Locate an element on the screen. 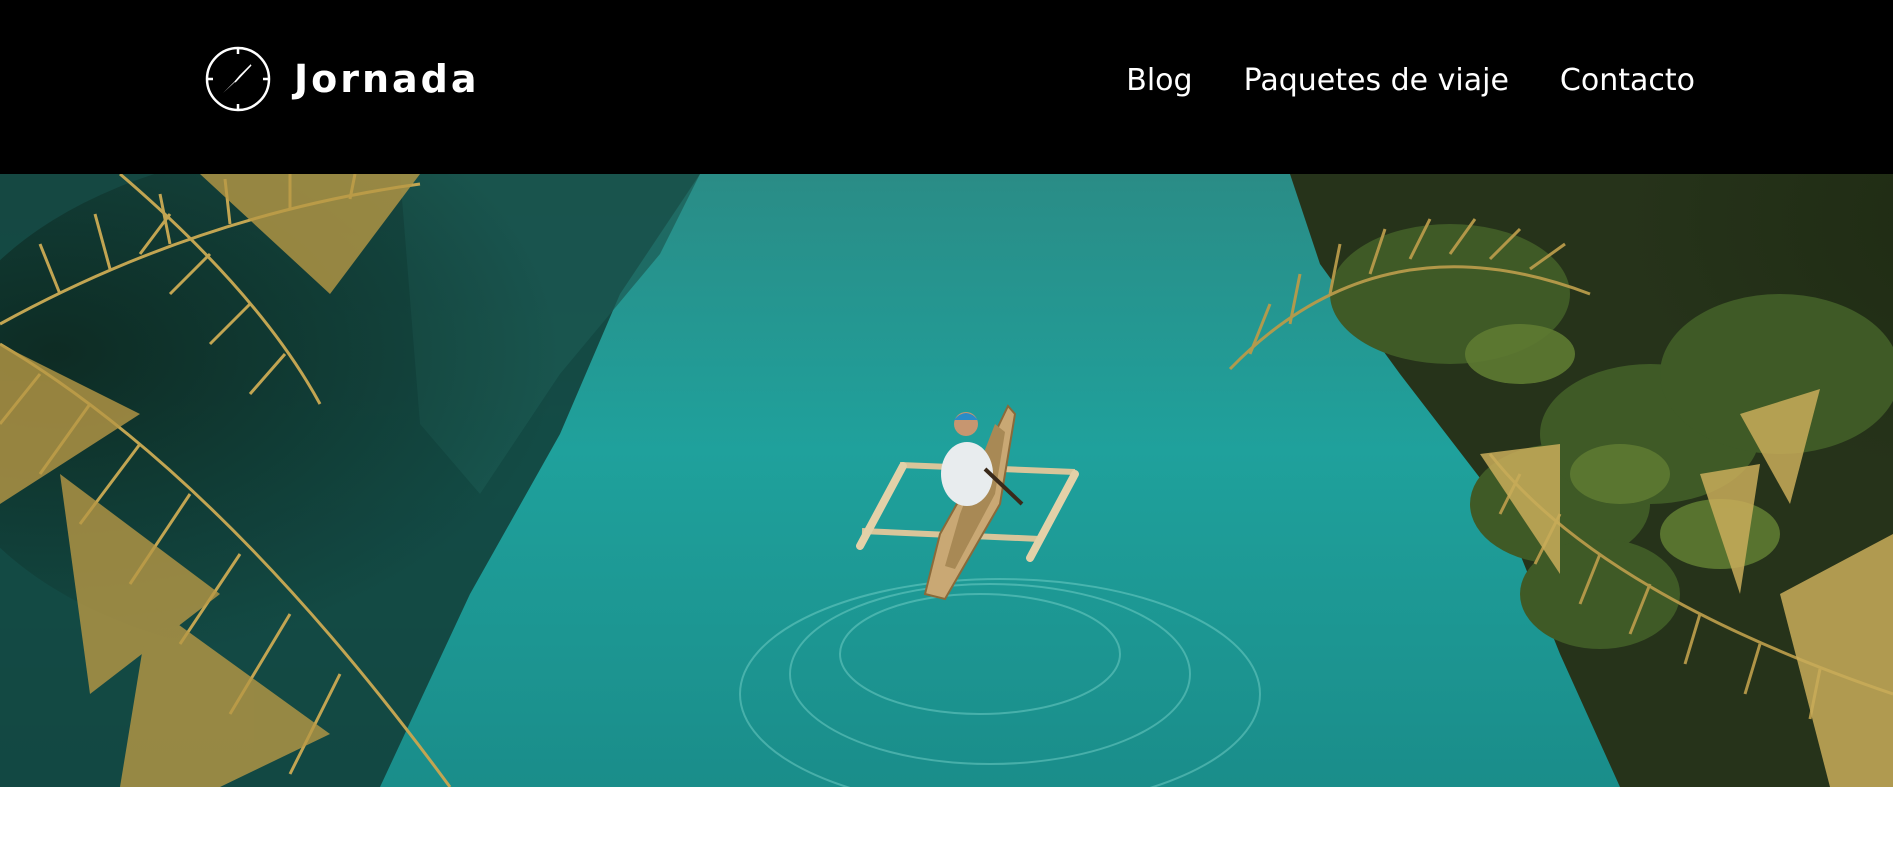 Image resolution: width=1893 pixels, height=855 pixels. brand-name: Jornada is located at coordinates (387, 79).